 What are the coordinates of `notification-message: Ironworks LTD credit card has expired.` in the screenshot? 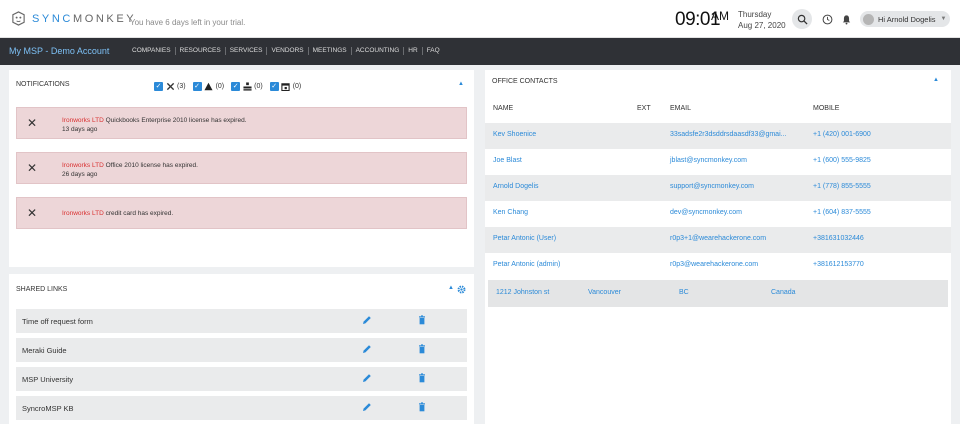 It's located at (118, 213).